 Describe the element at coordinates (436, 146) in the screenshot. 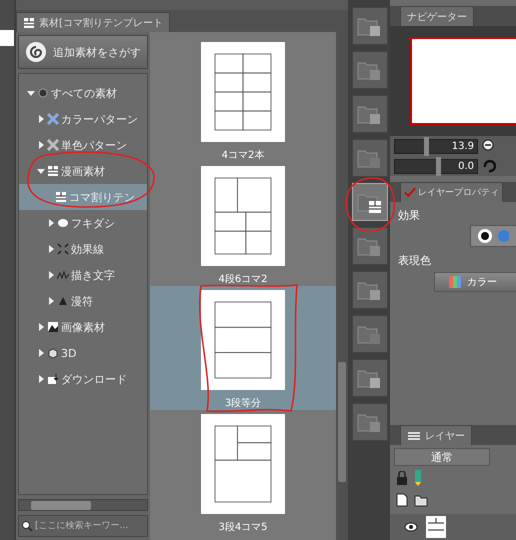

I see `slider: 13.9` at that location.